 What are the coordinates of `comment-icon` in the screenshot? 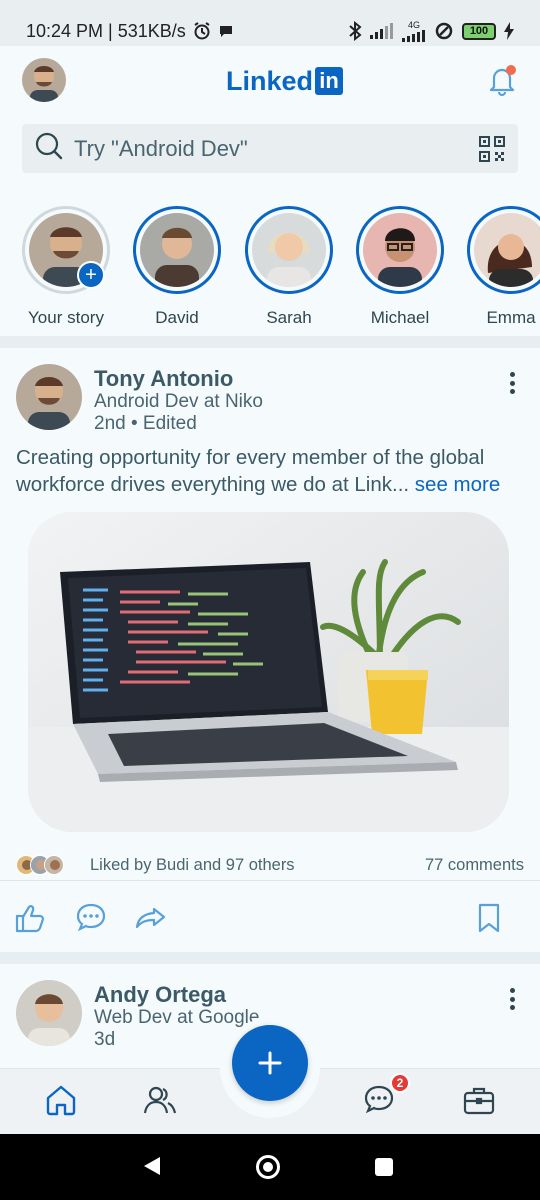 It's located at (91, 918).